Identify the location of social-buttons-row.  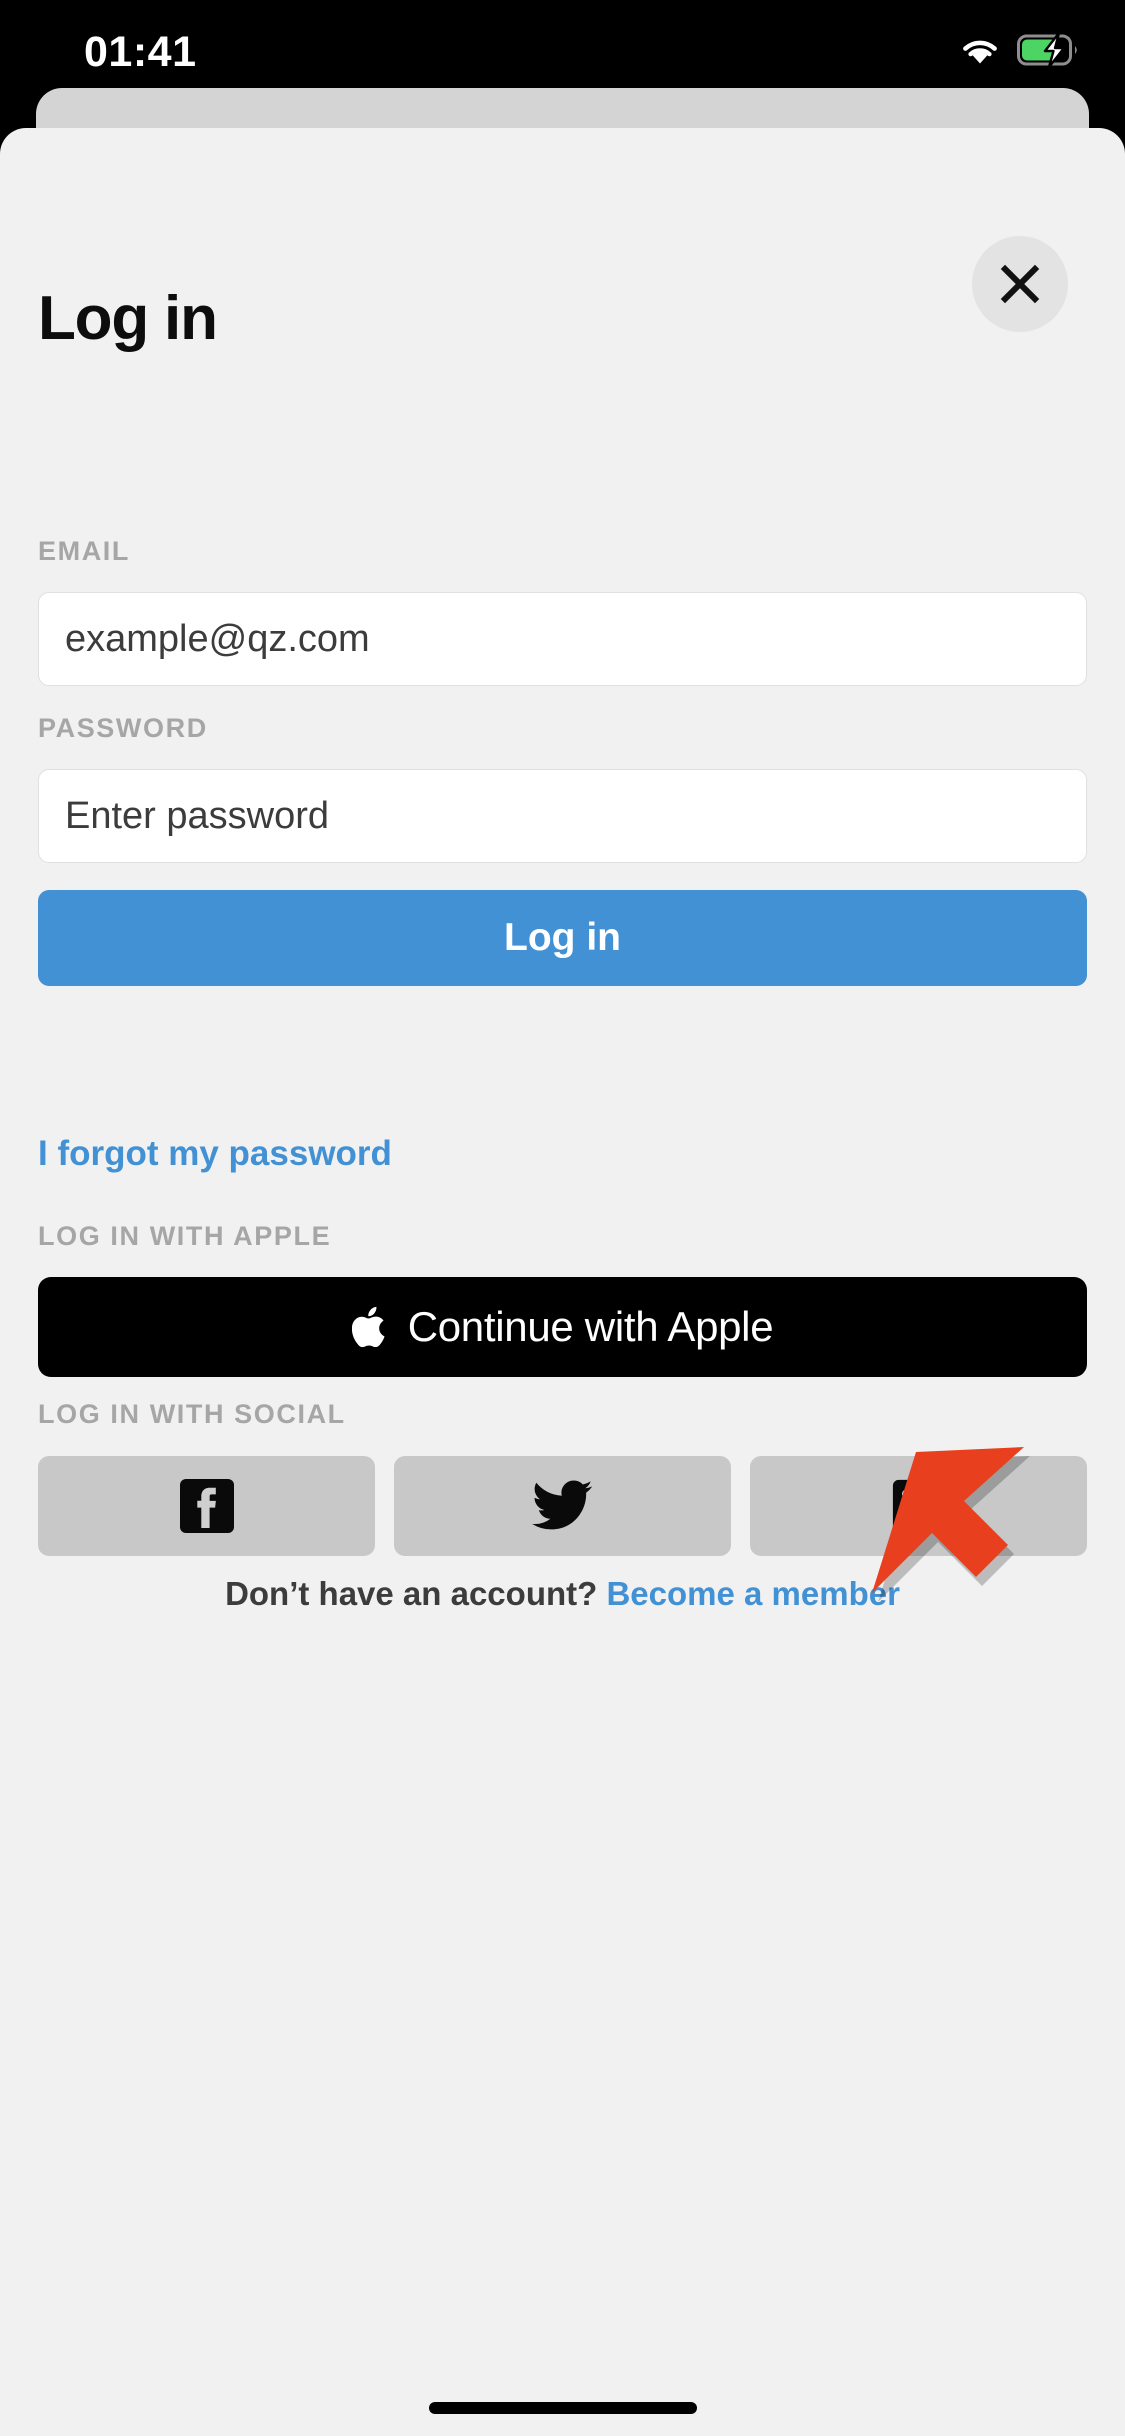
(562, 1506).